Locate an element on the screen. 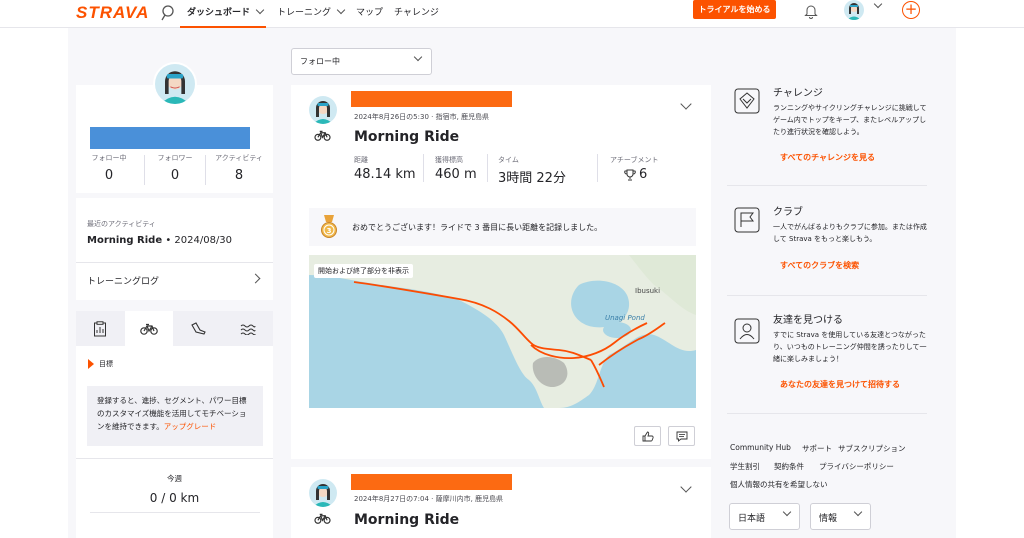 The image size is (1024, 538). nav-challenges-label: チャレンジ is located at coordinates (416, 13).